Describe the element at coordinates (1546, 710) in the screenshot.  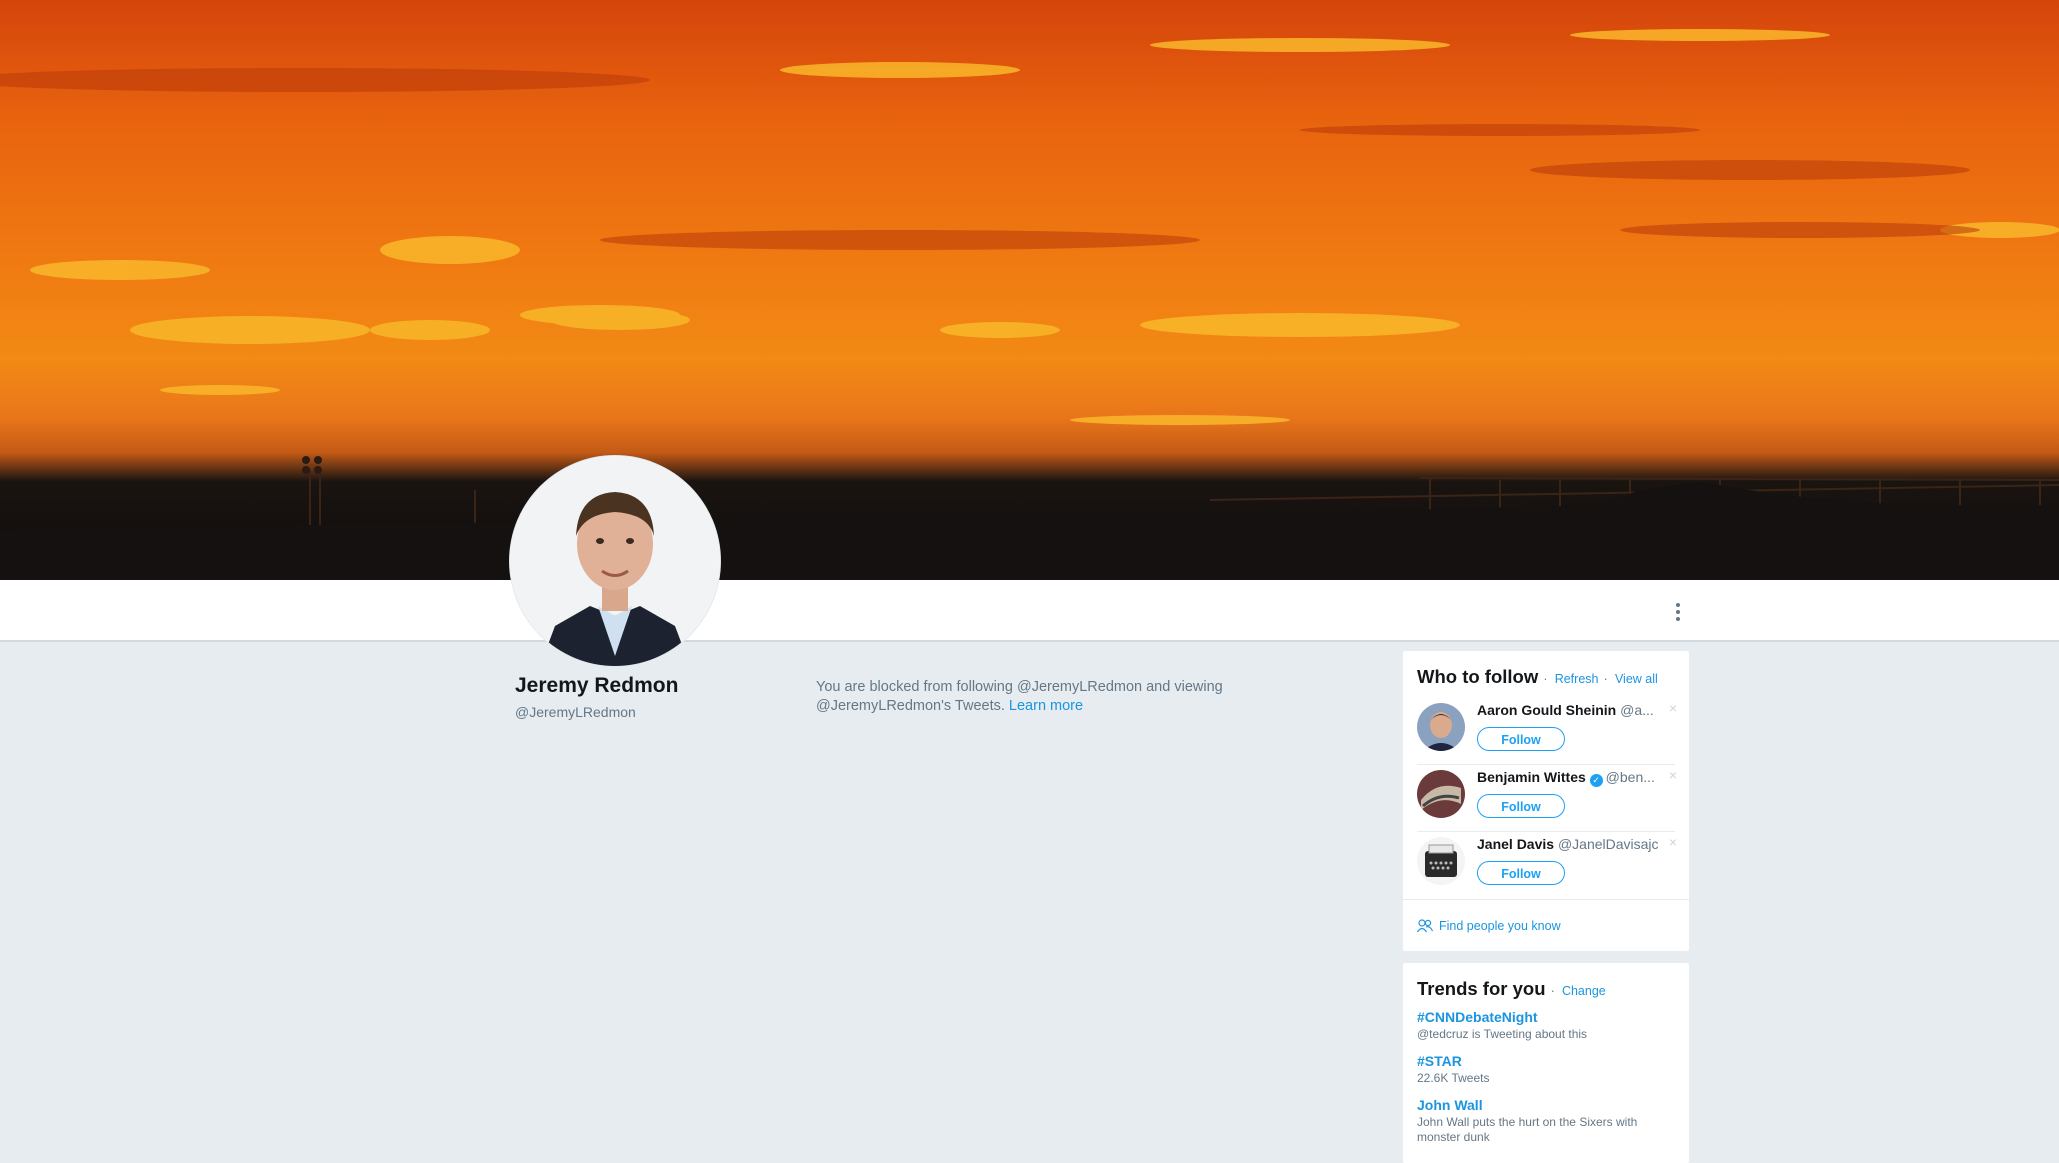
I see `user-display-name: Aaron Gould Sheinin` at that location.